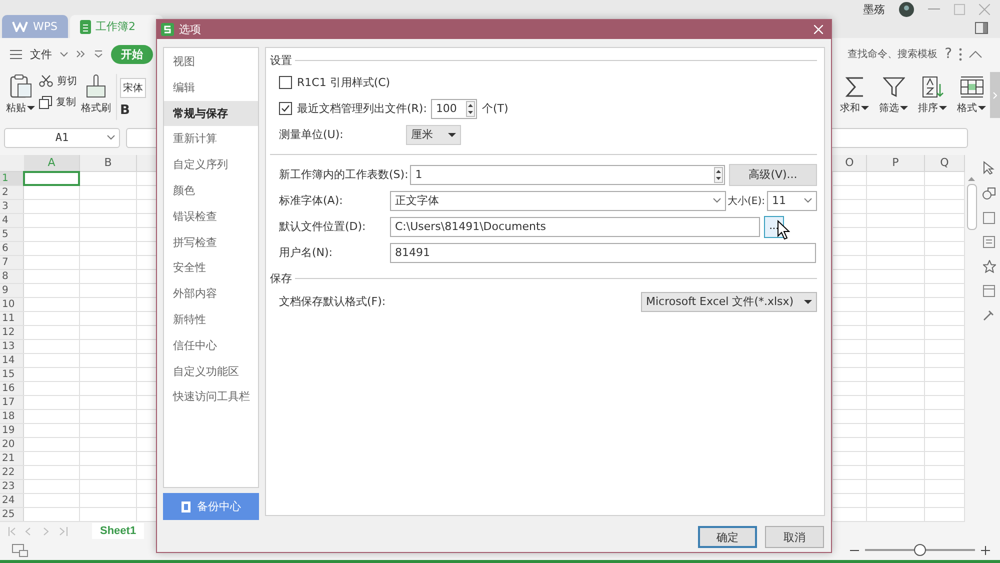  I want to click on format-painter-button: 格式刷, so click(96, 97).